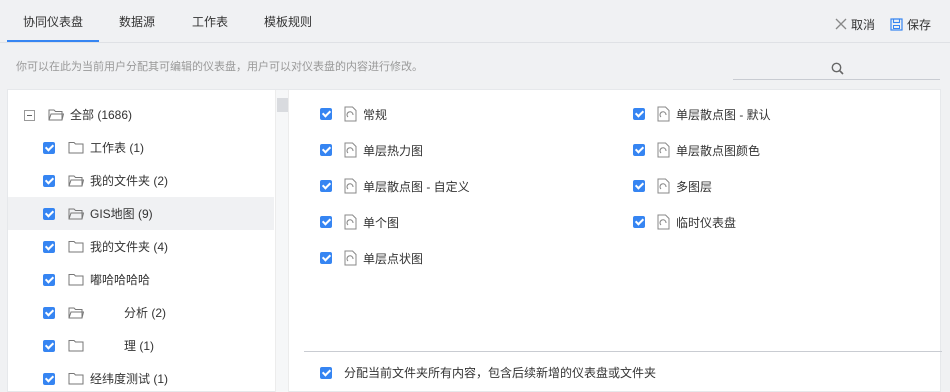 This screenshot has height=392, width=950. Describe the element at coordinates (723, 114) in the screenshot. I see `dashboard-label: 单层散点图 - 默认` at that location.